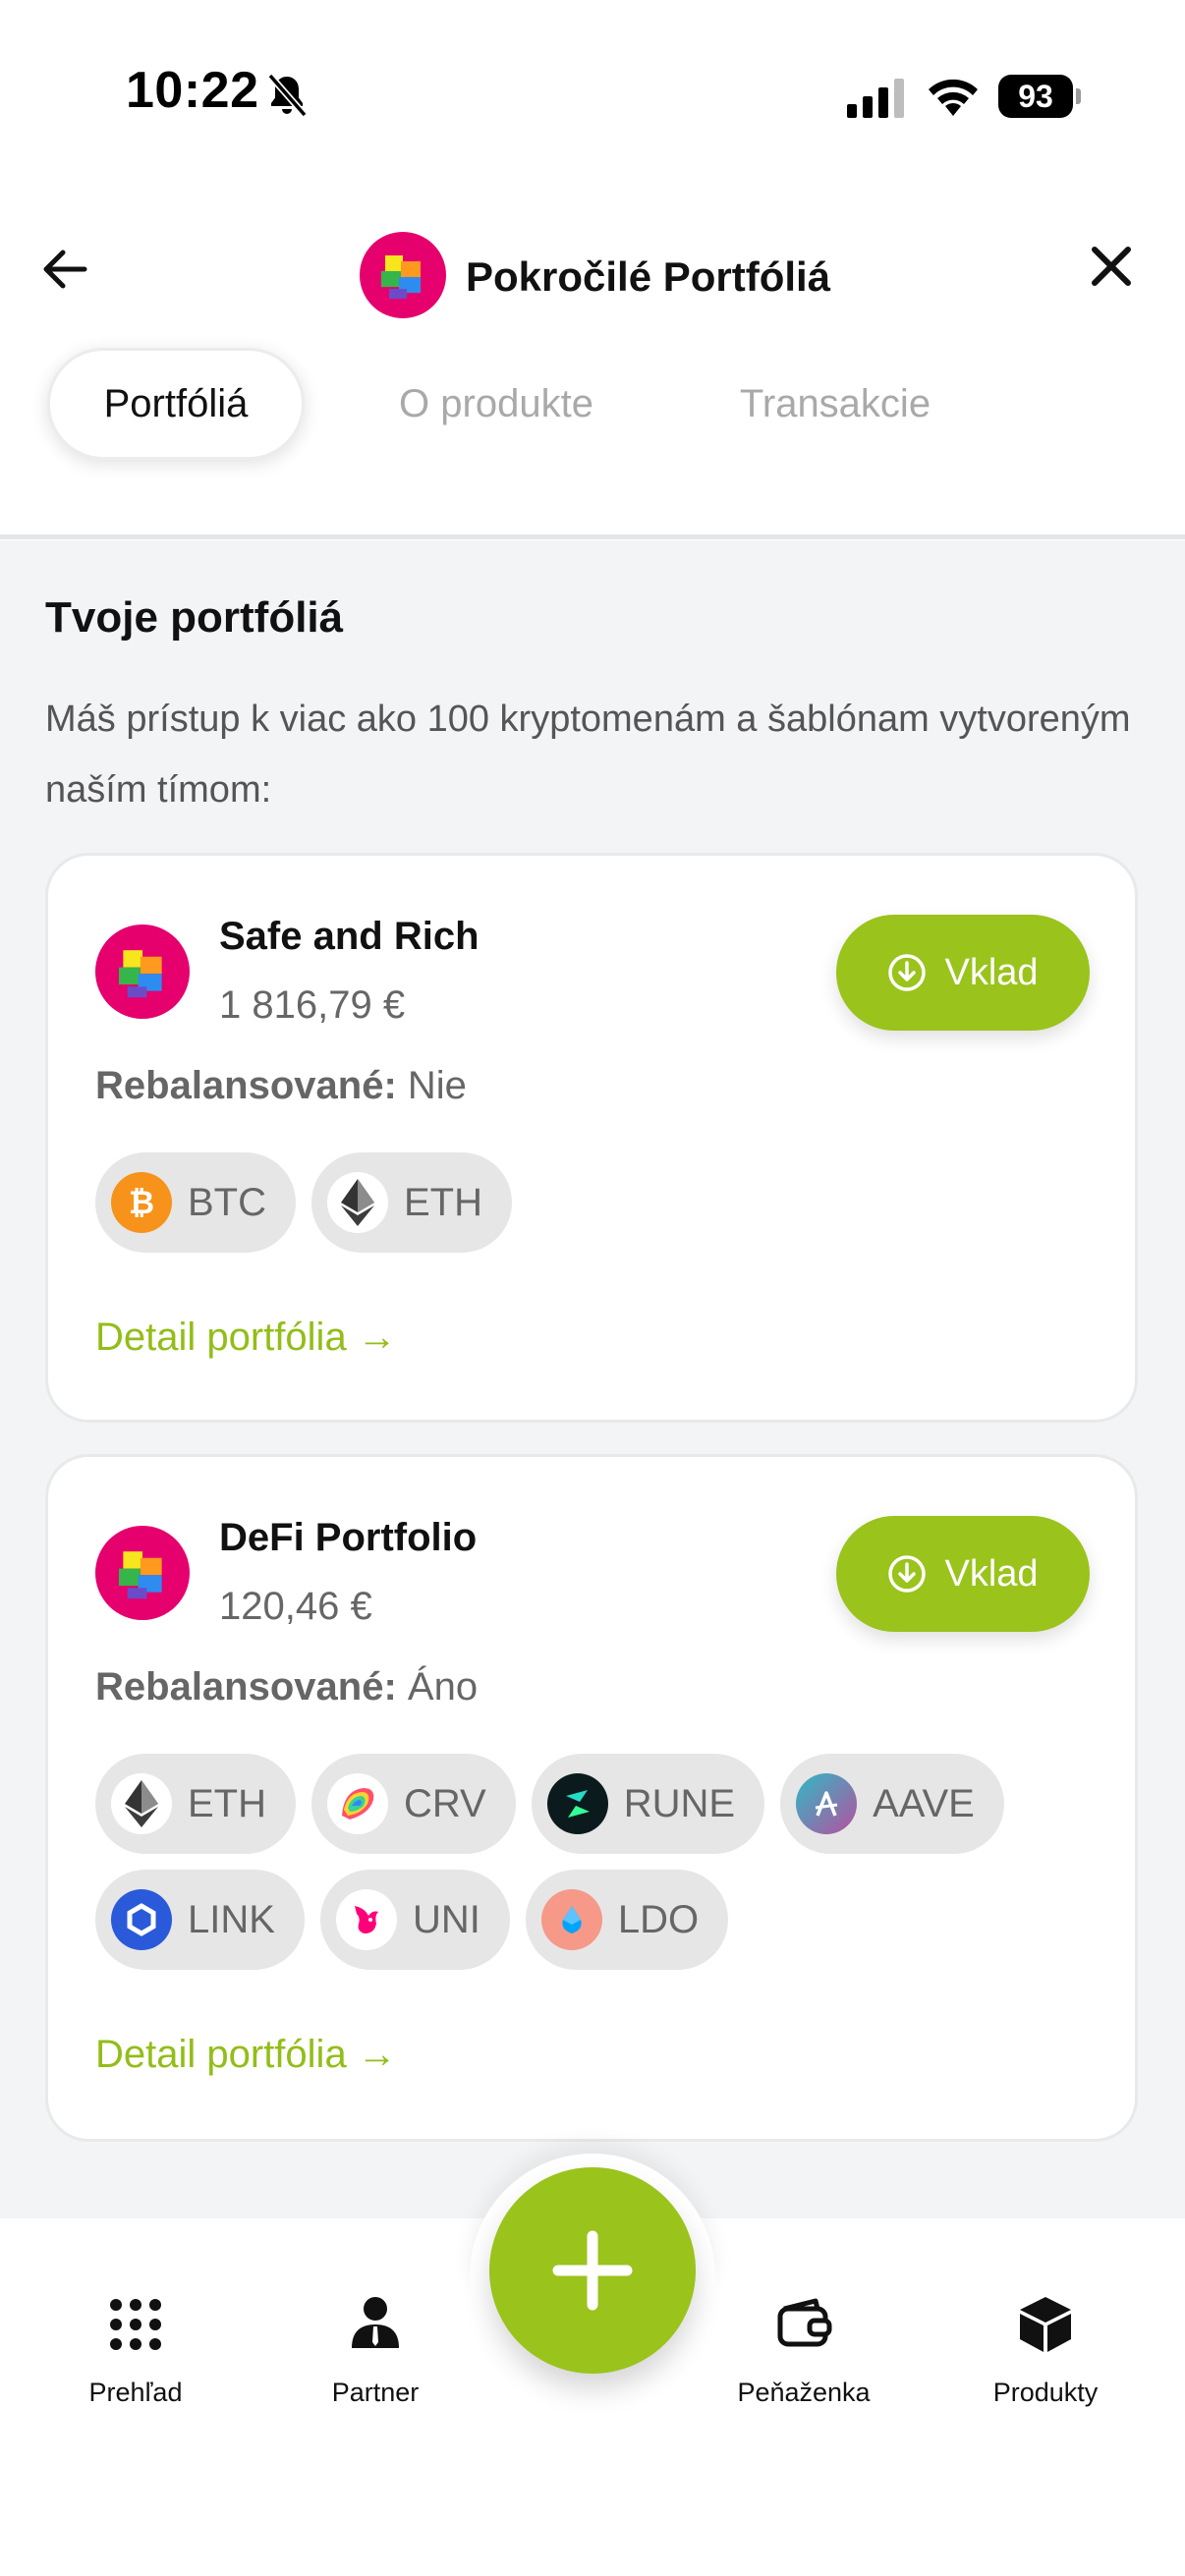 The image size is (1185, 2576). Describe the element at coordinates (954, 97) in the screenshot. I see `wifi-icon` at that location.